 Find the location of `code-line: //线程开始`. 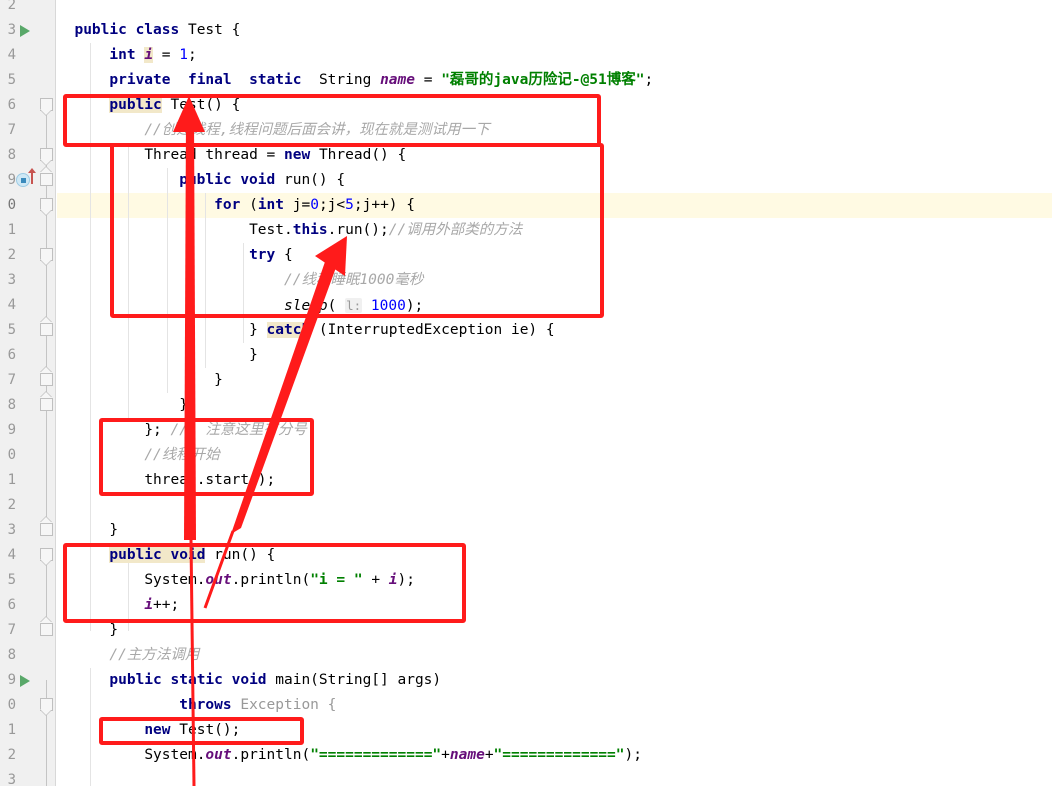

code-line: //线程开始 is located at coordinates (182, 455).